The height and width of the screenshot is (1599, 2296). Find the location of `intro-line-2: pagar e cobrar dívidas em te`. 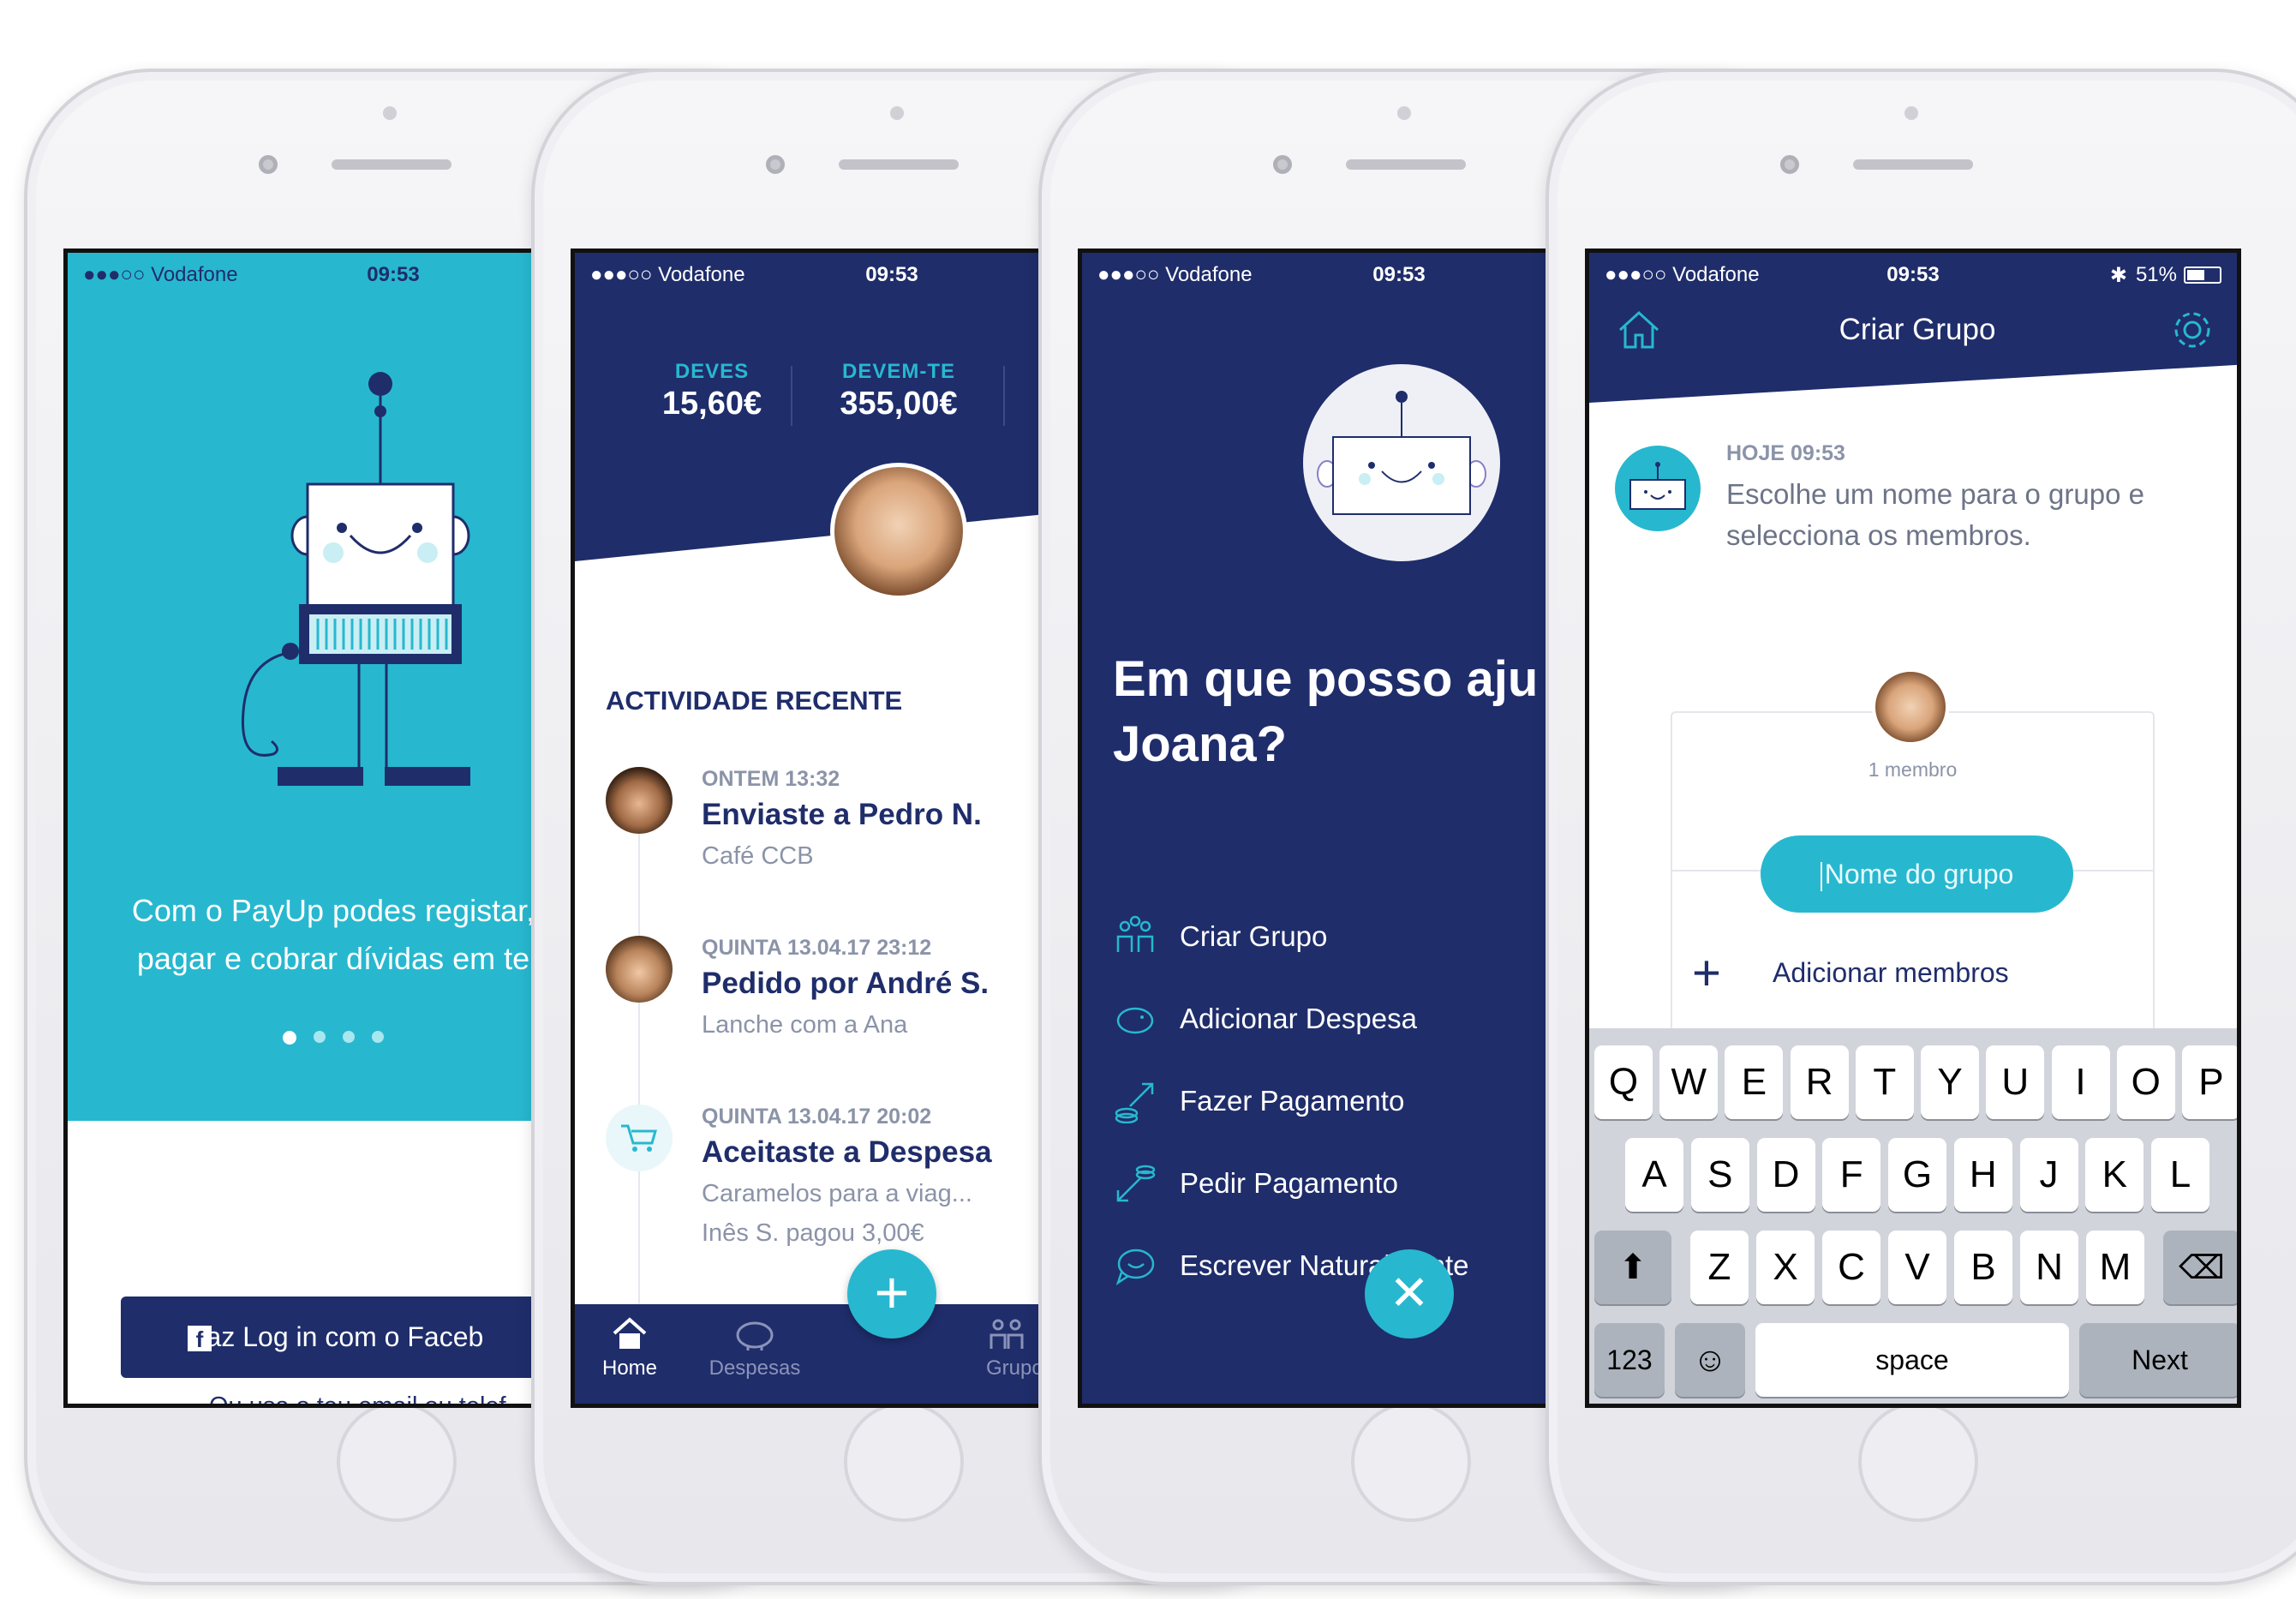

intro-line-2: pagar e cobrar dívidas em te is located at coordinates (333, 959).